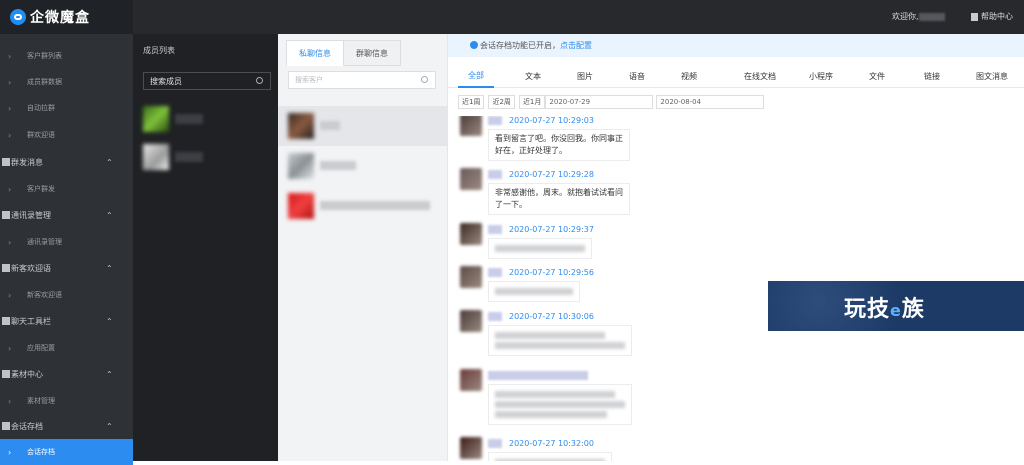 This screenshot has height=465, width=1024. What do you see at coordinates (877, 76) in the screenshot?
I see `type-tab-7: 文件` at bounding box center [877, 76].